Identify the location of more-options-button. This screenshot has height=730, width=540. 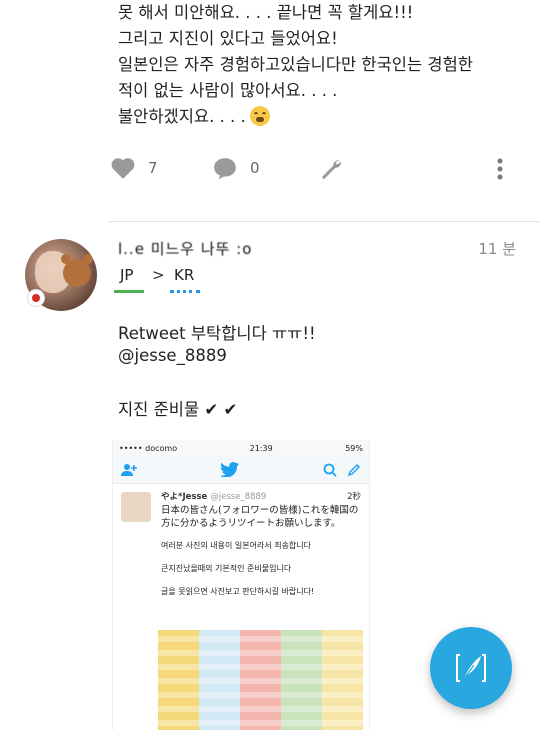
(500, 169).